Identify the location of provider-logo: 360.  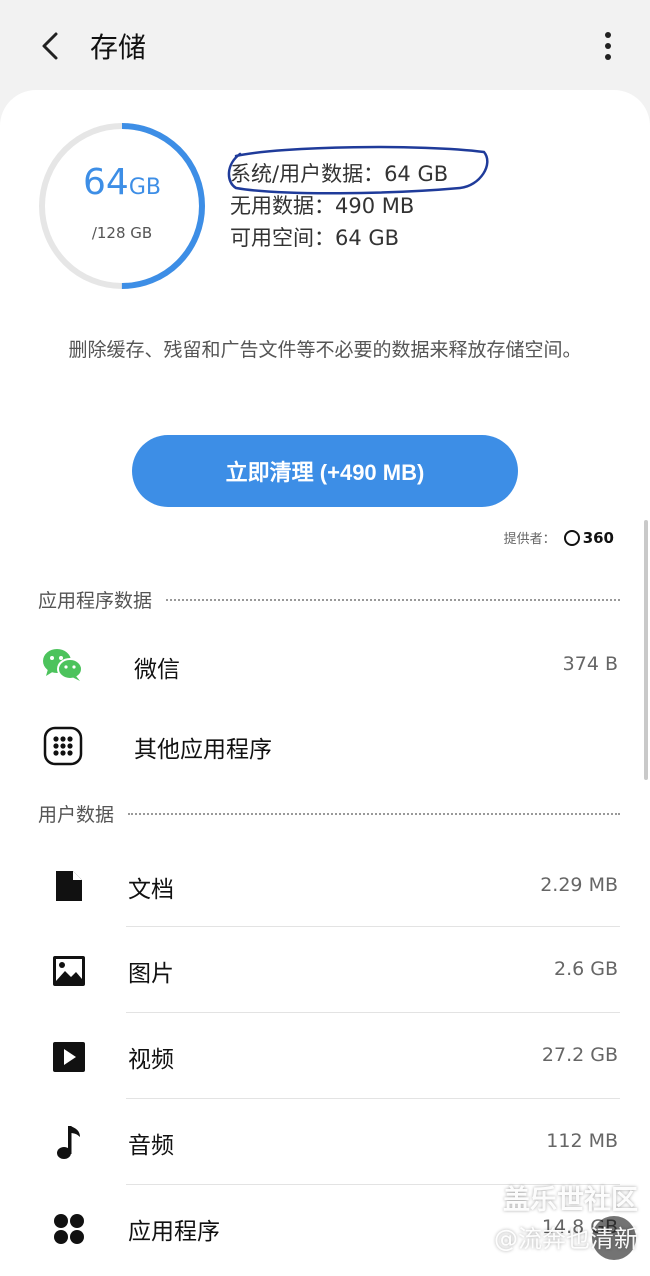
(588, 537).